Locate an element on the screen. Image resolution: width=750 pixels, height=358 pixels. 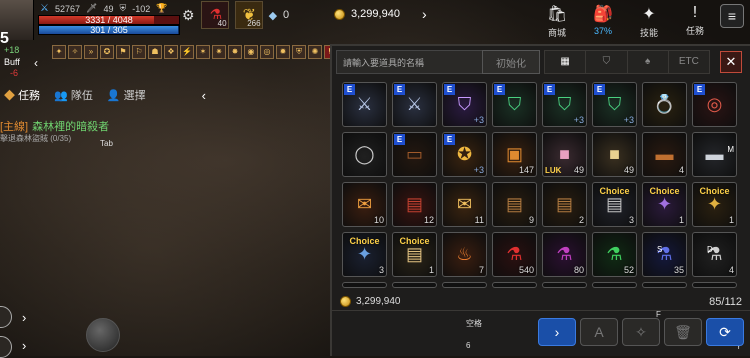
menu-shop: 🛍 商城 is located at coordinates (557, 19).